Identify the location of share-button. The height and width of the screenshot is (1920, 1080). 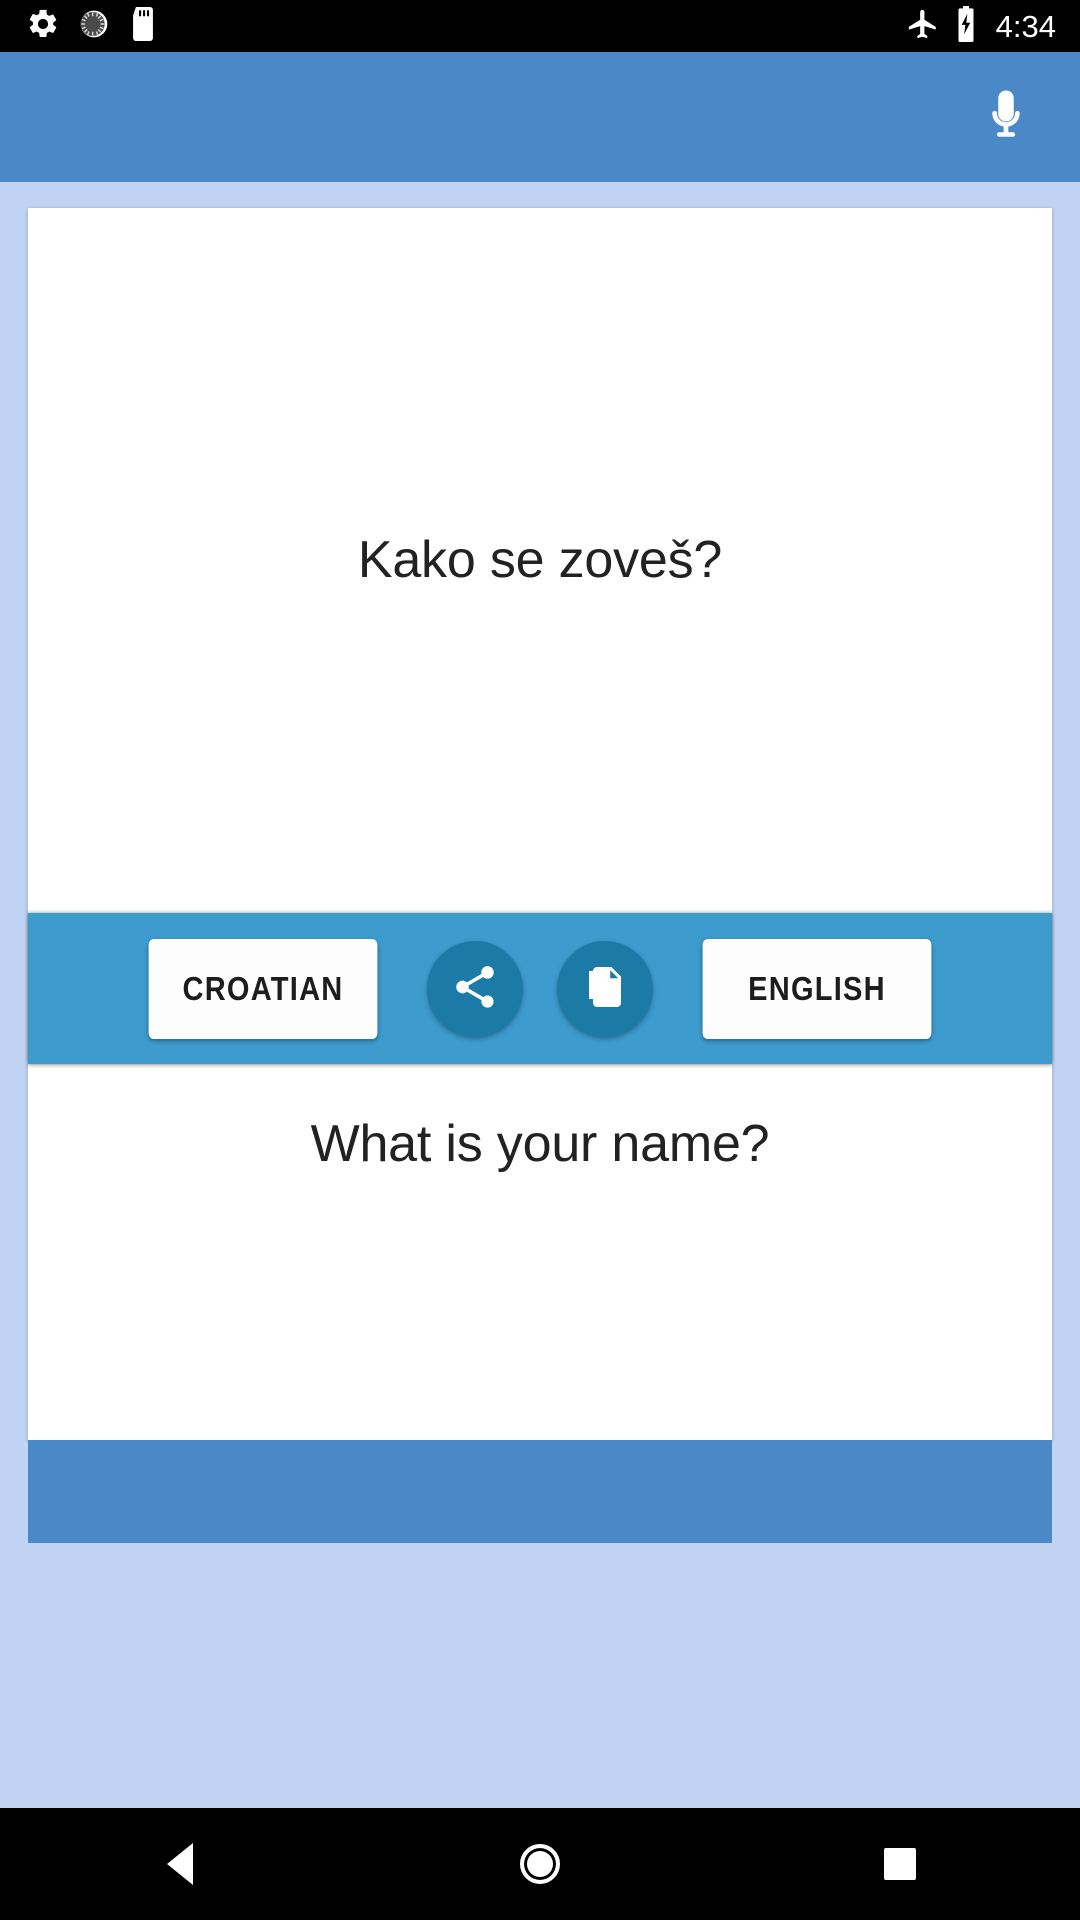
(475, 988).